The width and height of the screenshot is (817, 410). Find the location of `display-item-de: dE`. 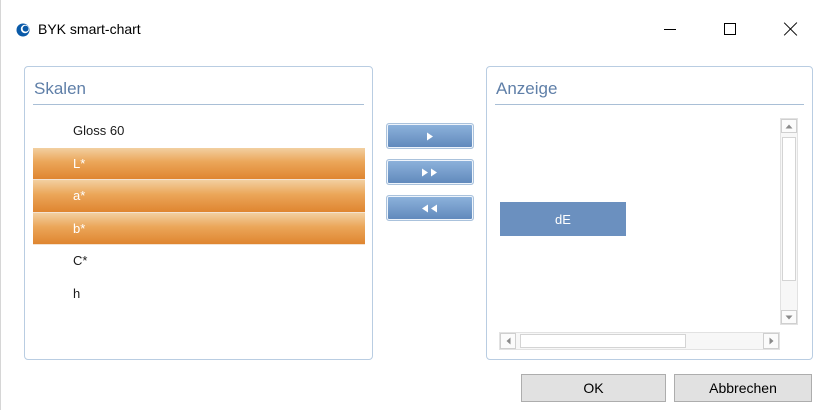

display-item-de: dE is located at coordinates (563, 219).